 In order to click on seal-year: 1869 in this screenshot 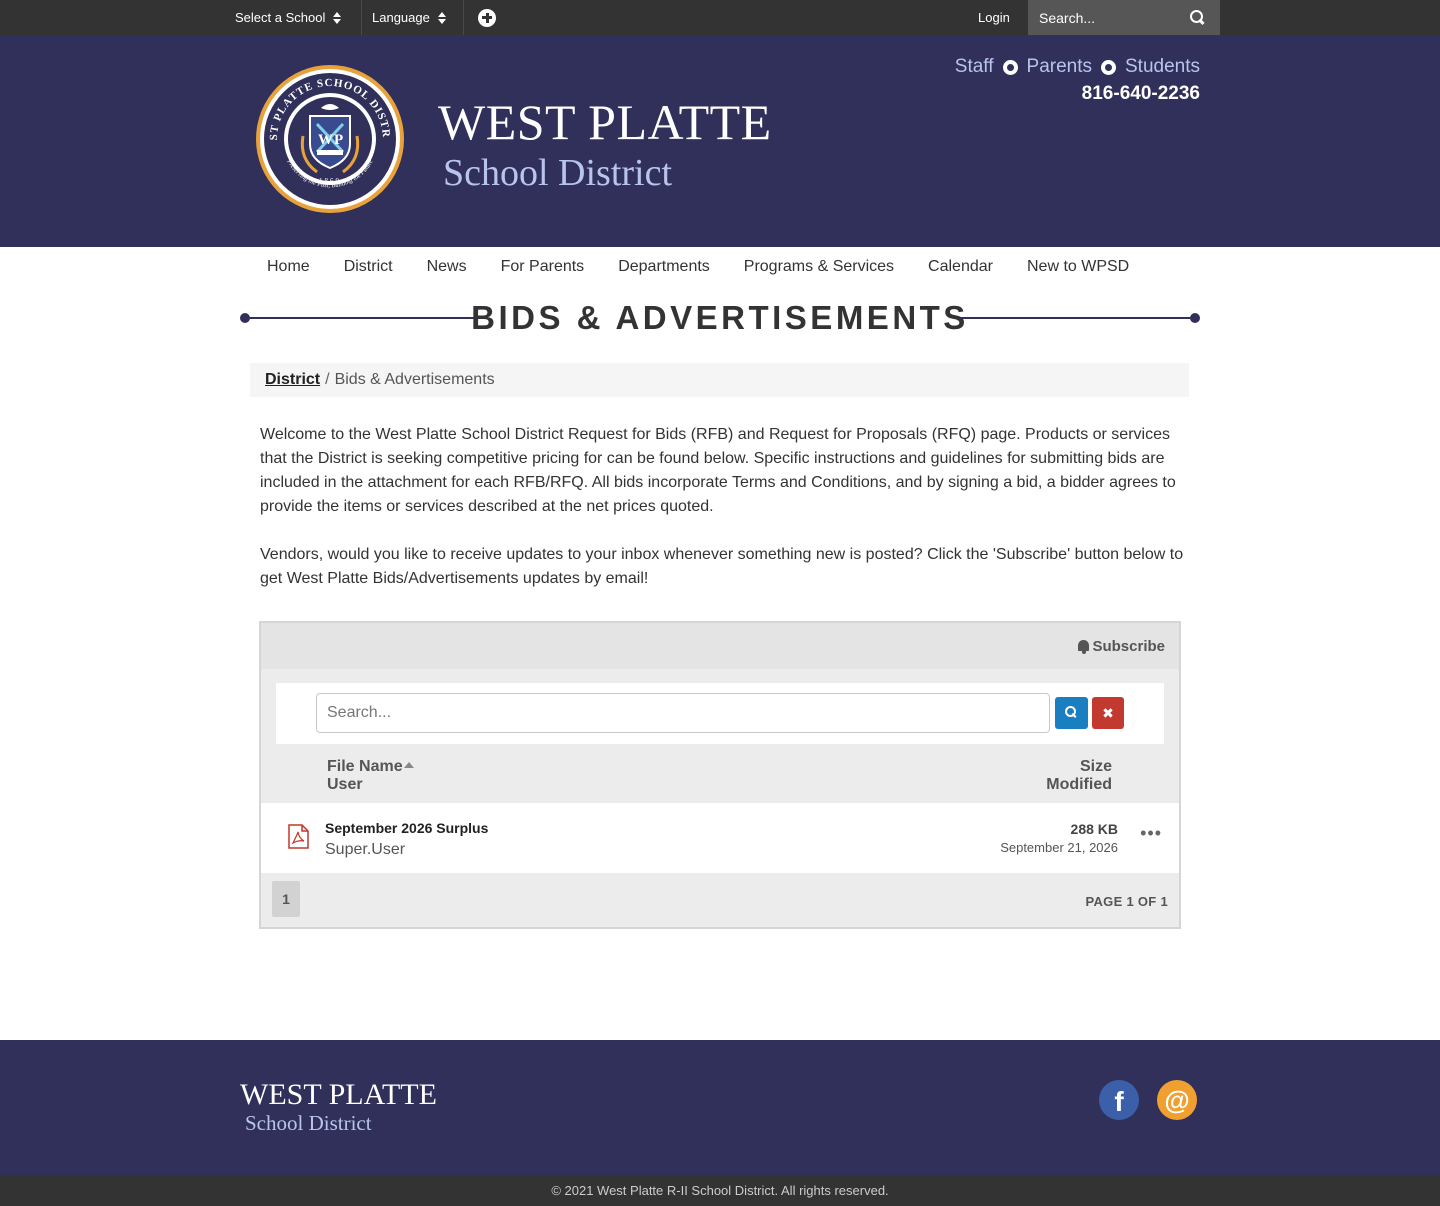, I will do `click(330, 181)`.